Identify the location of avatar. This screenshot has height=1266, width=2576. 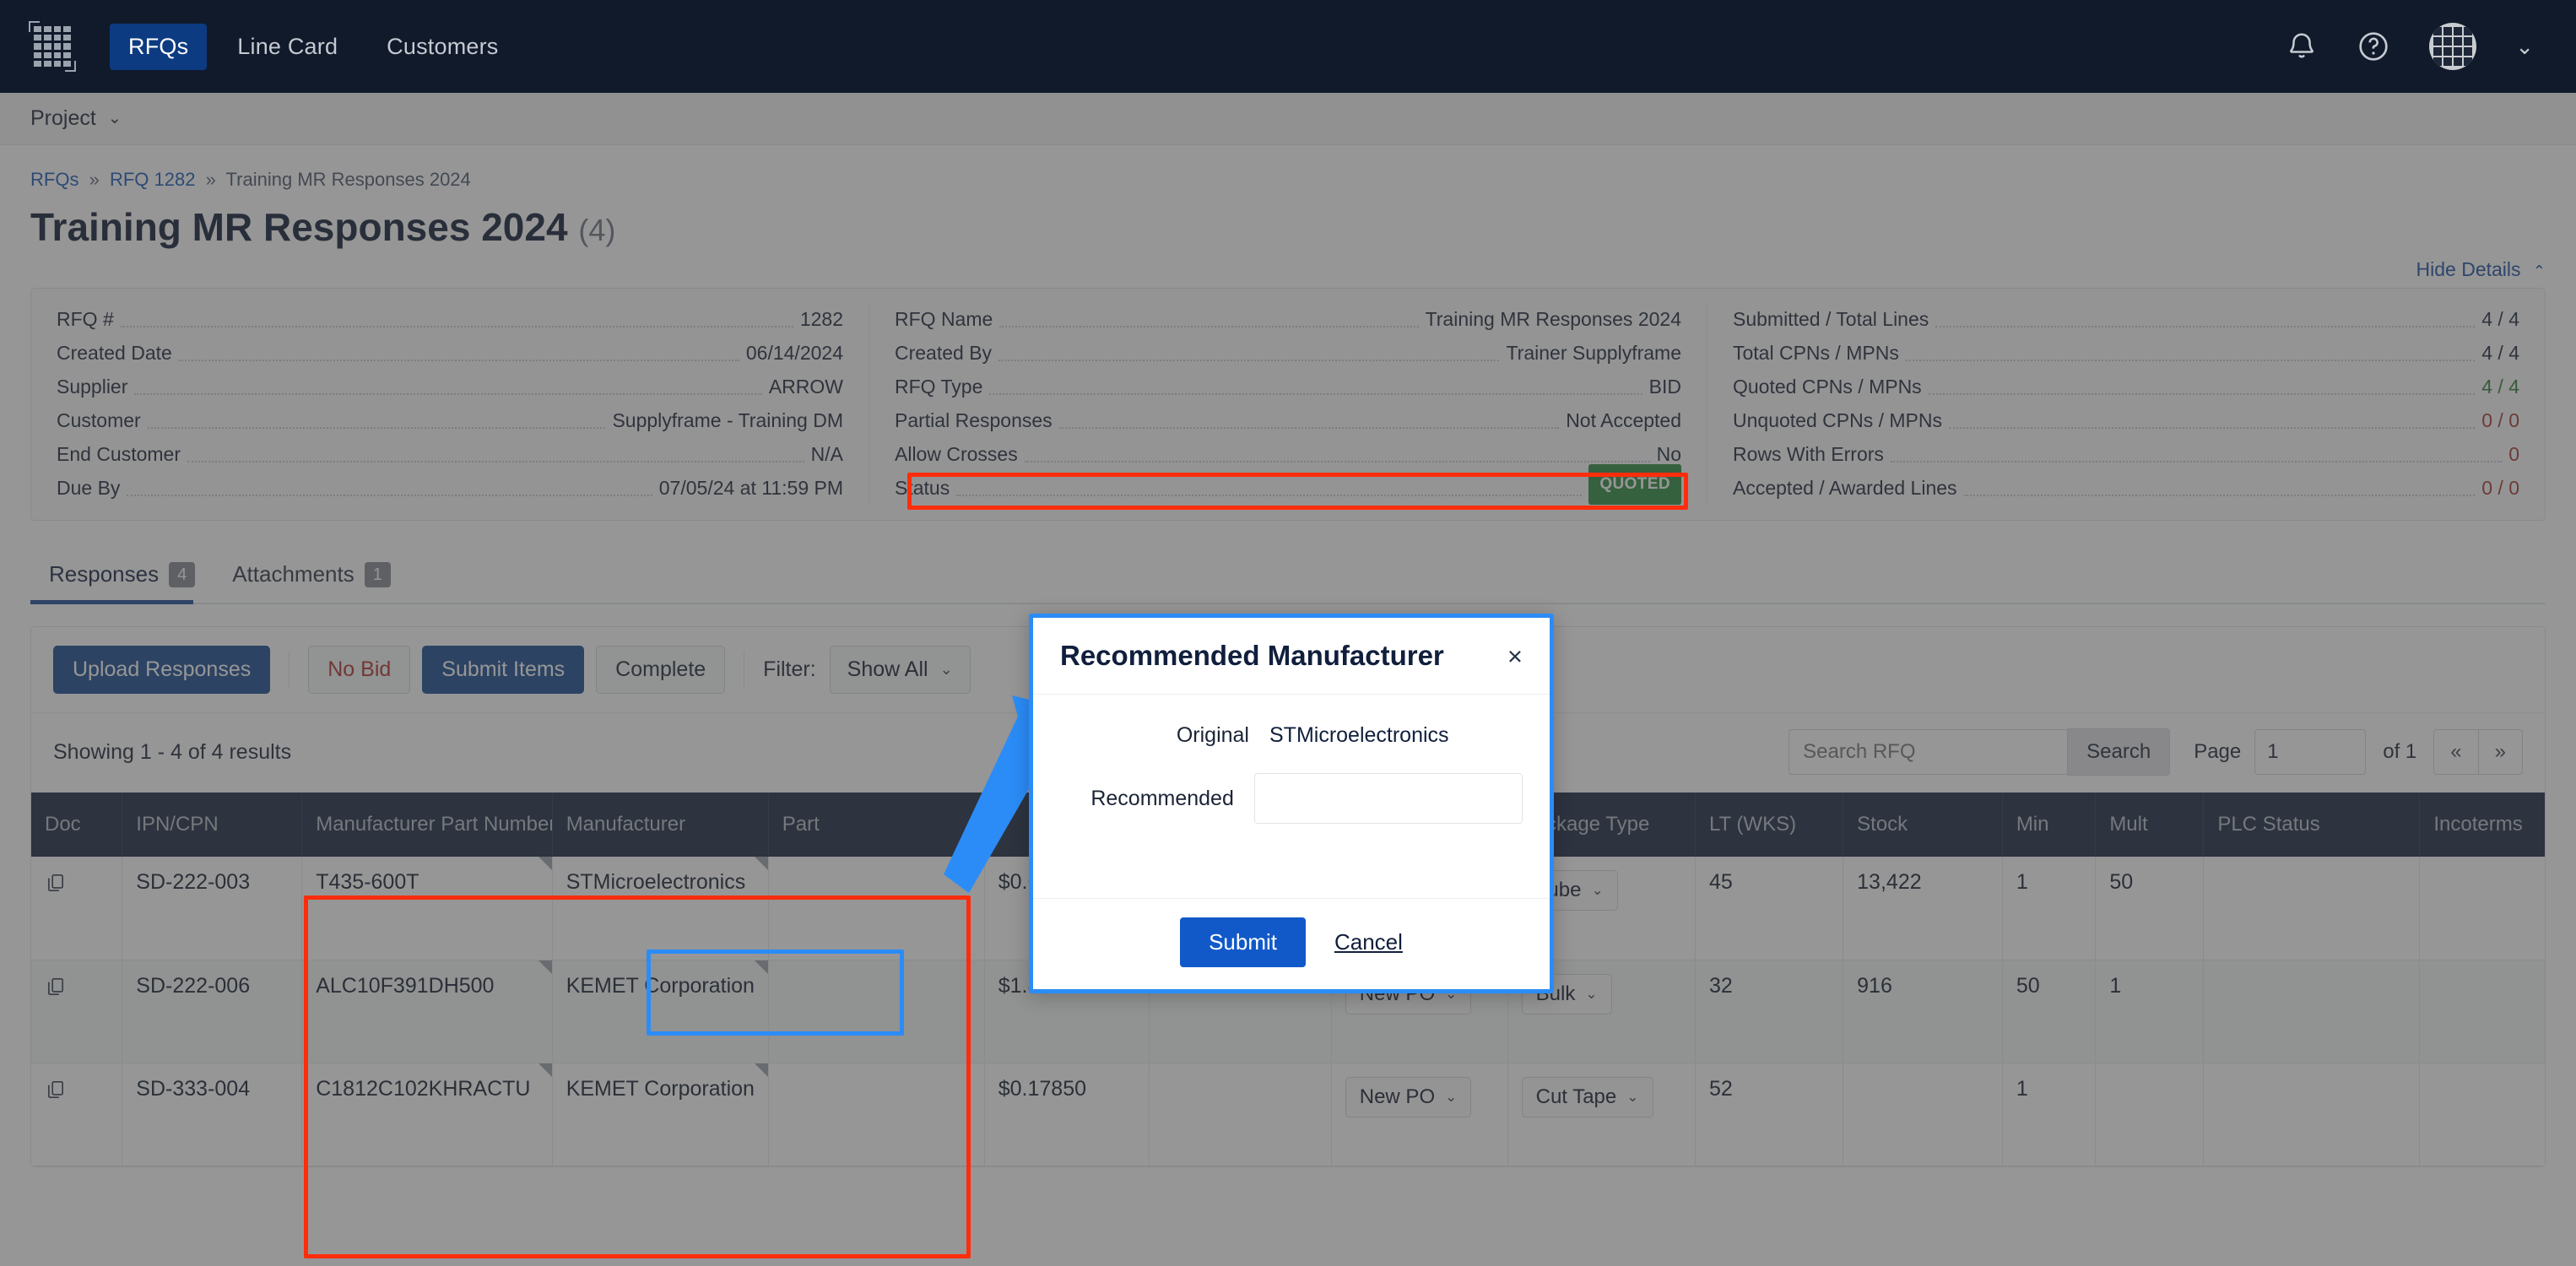
(2453, 46).